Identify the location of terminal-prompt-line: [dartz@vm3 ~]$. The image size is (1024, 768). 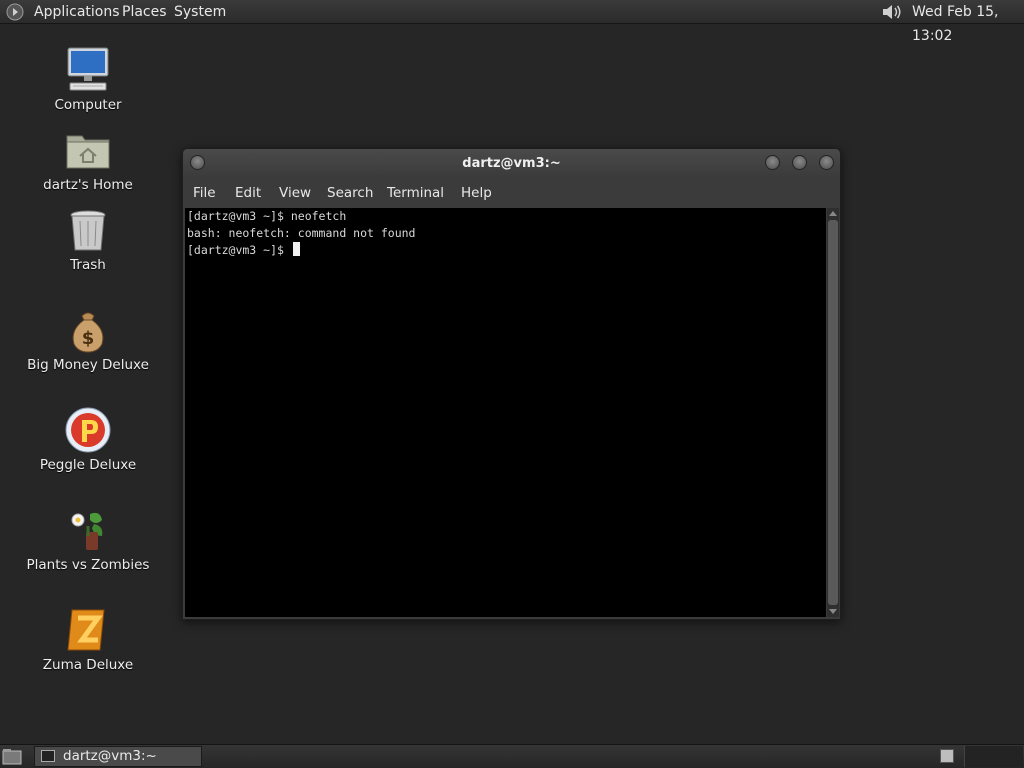
(506, 250).